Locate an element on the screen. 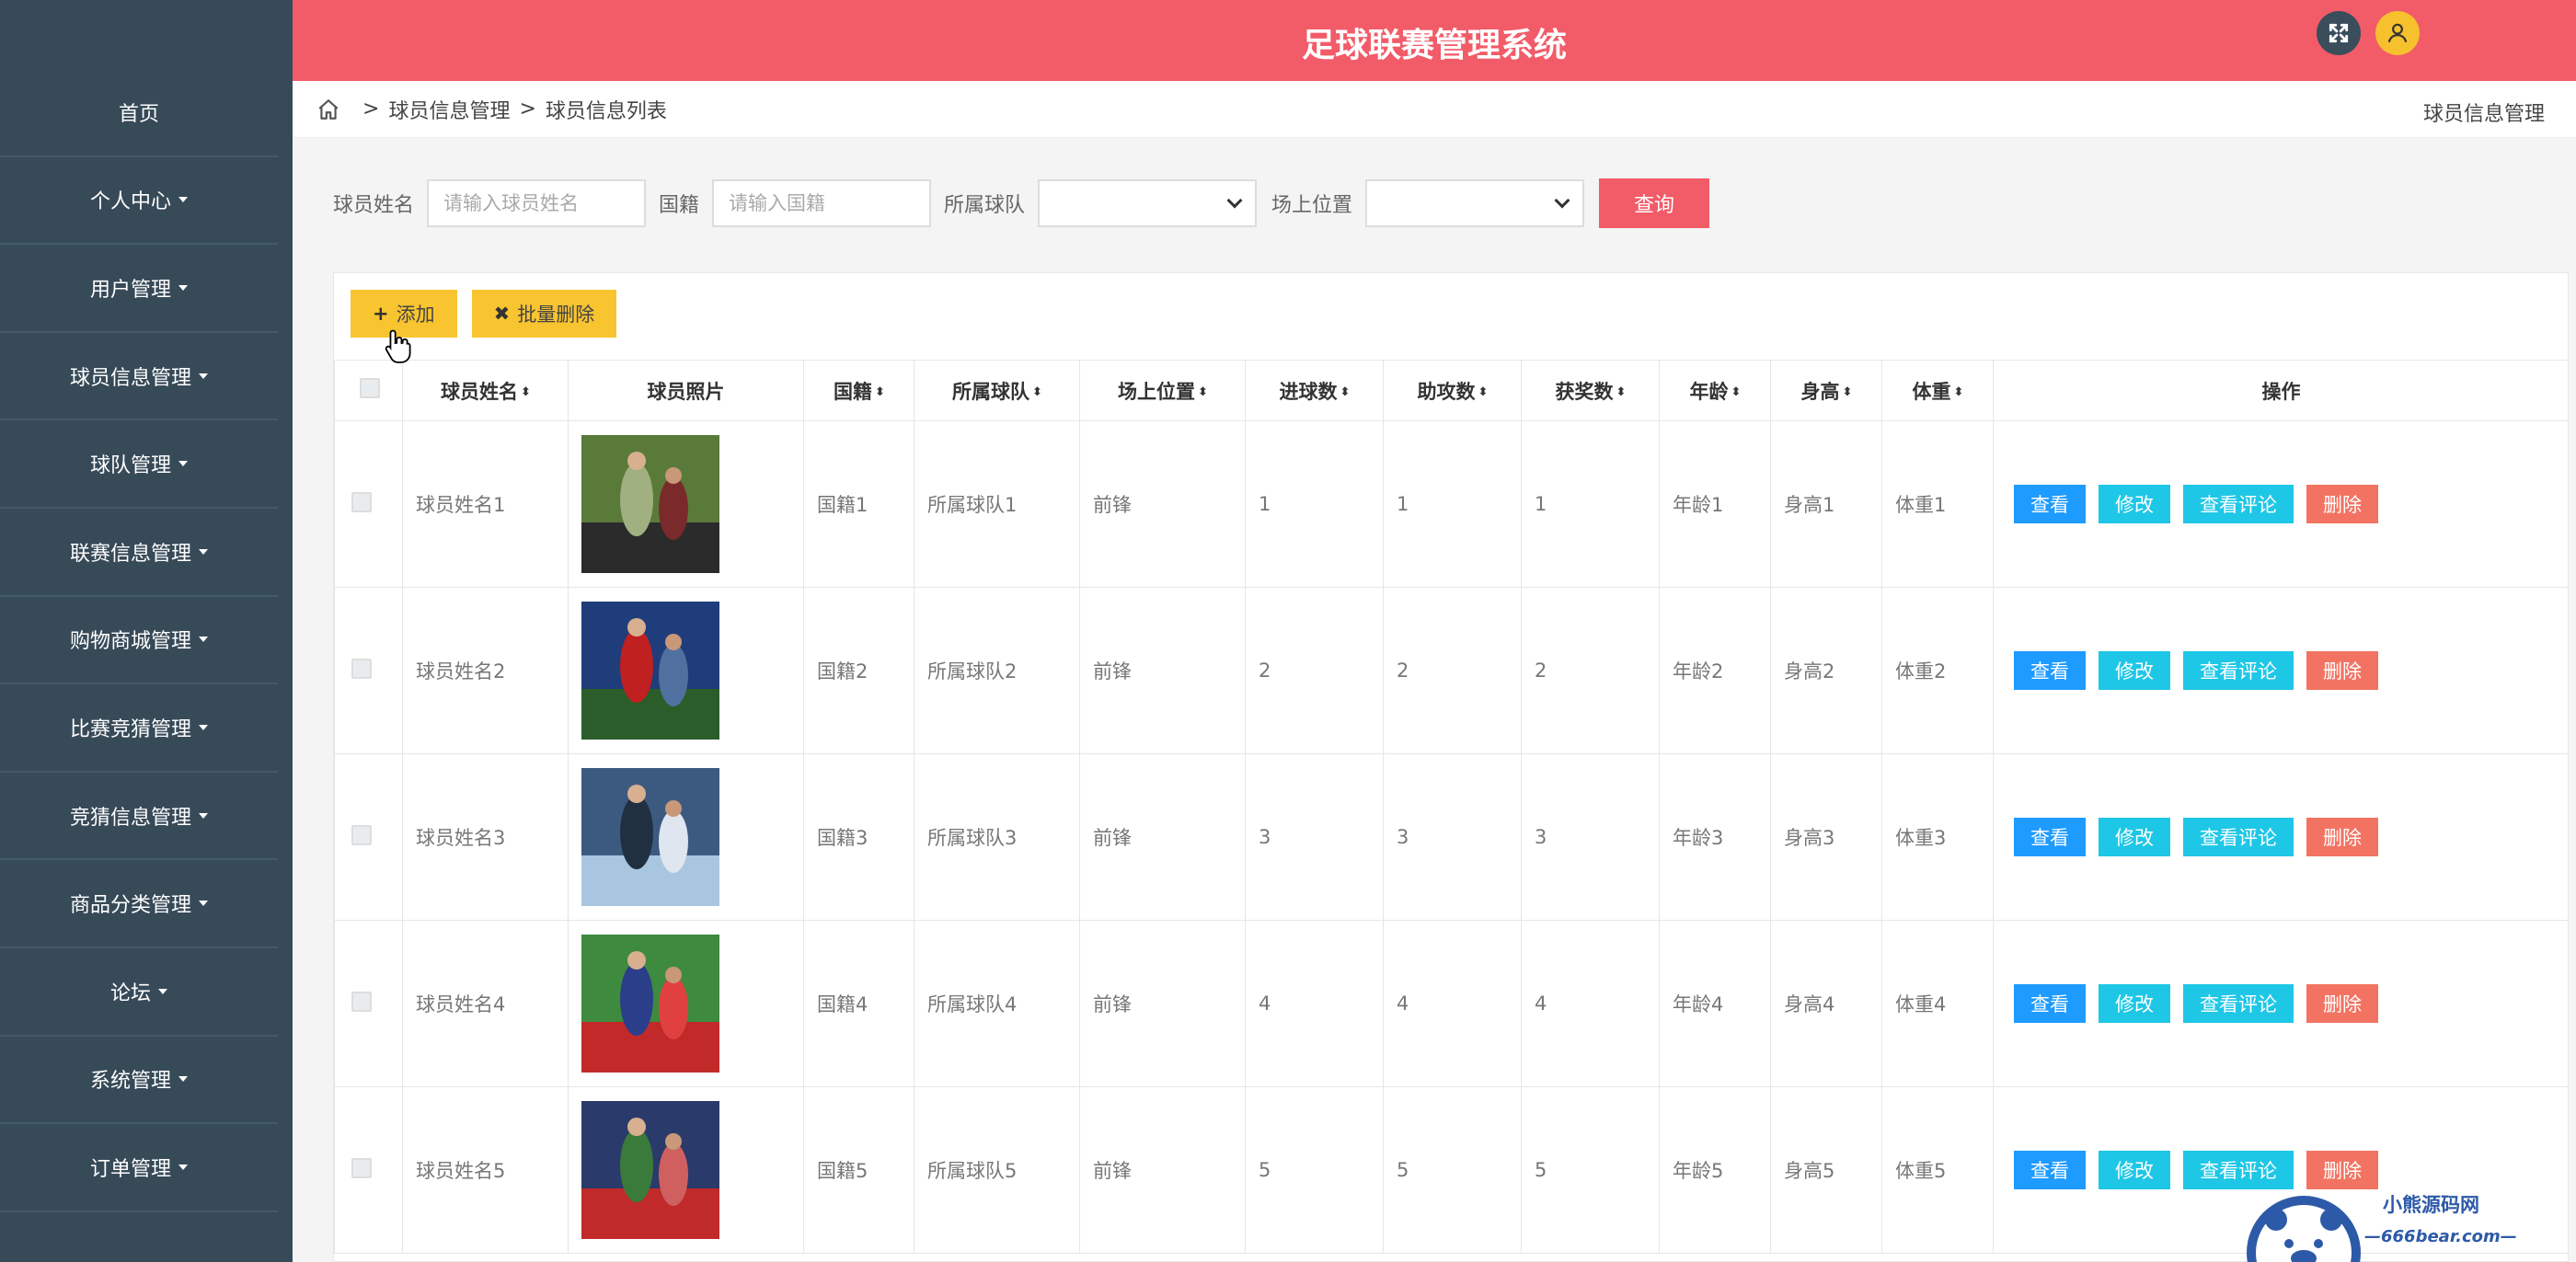  add-button-label: 添加 is located at coordinates (415, 315).